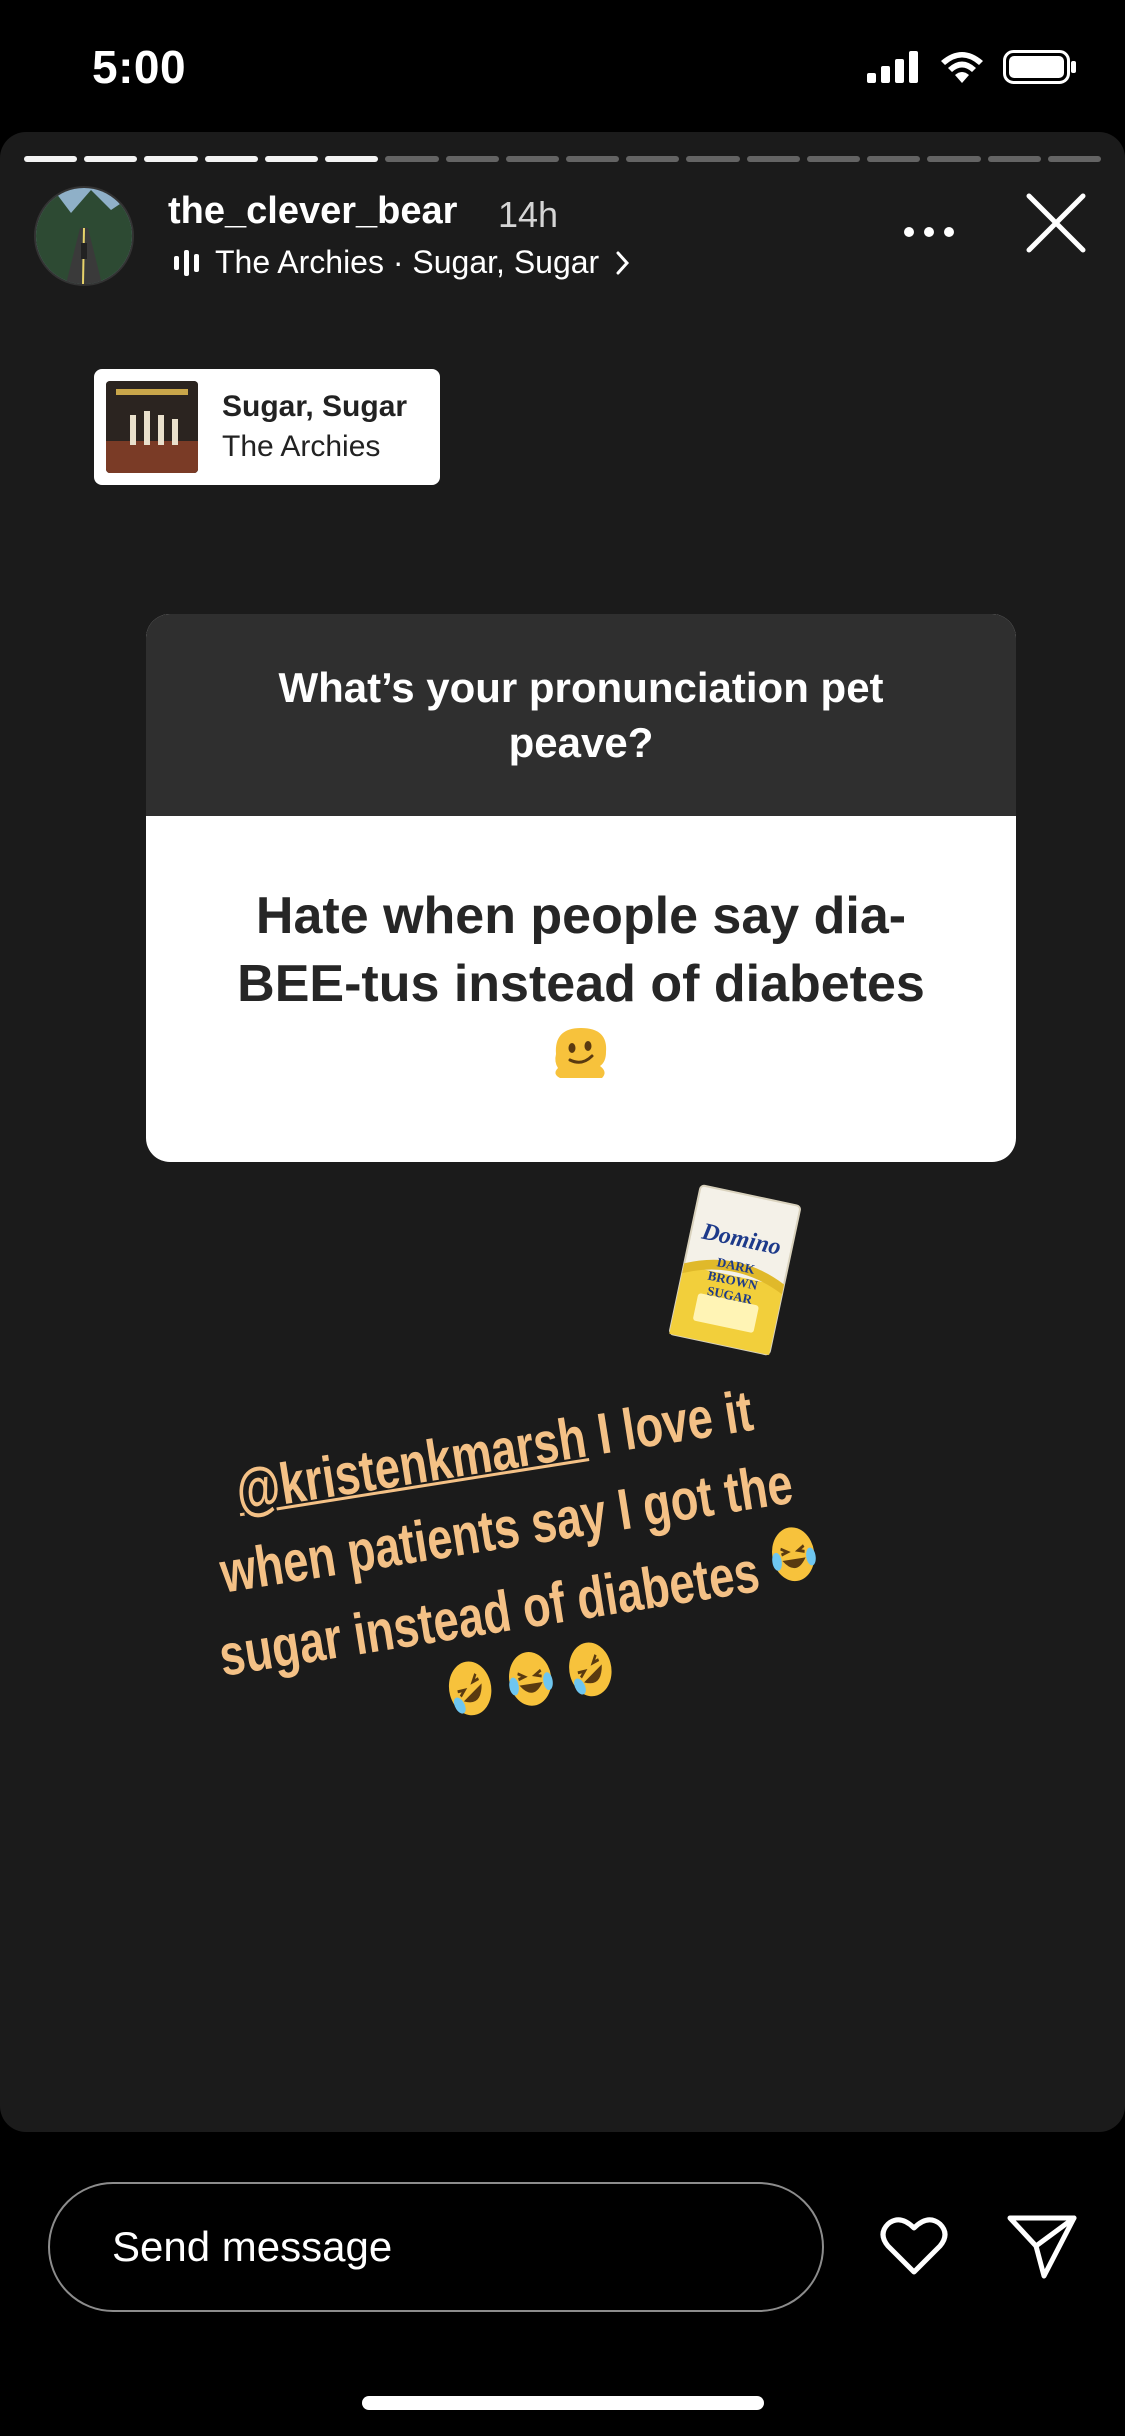 Image resolution: width=1125 pixels, height=2436 pixels. I want to click on more-options-button, so click(929, 232).